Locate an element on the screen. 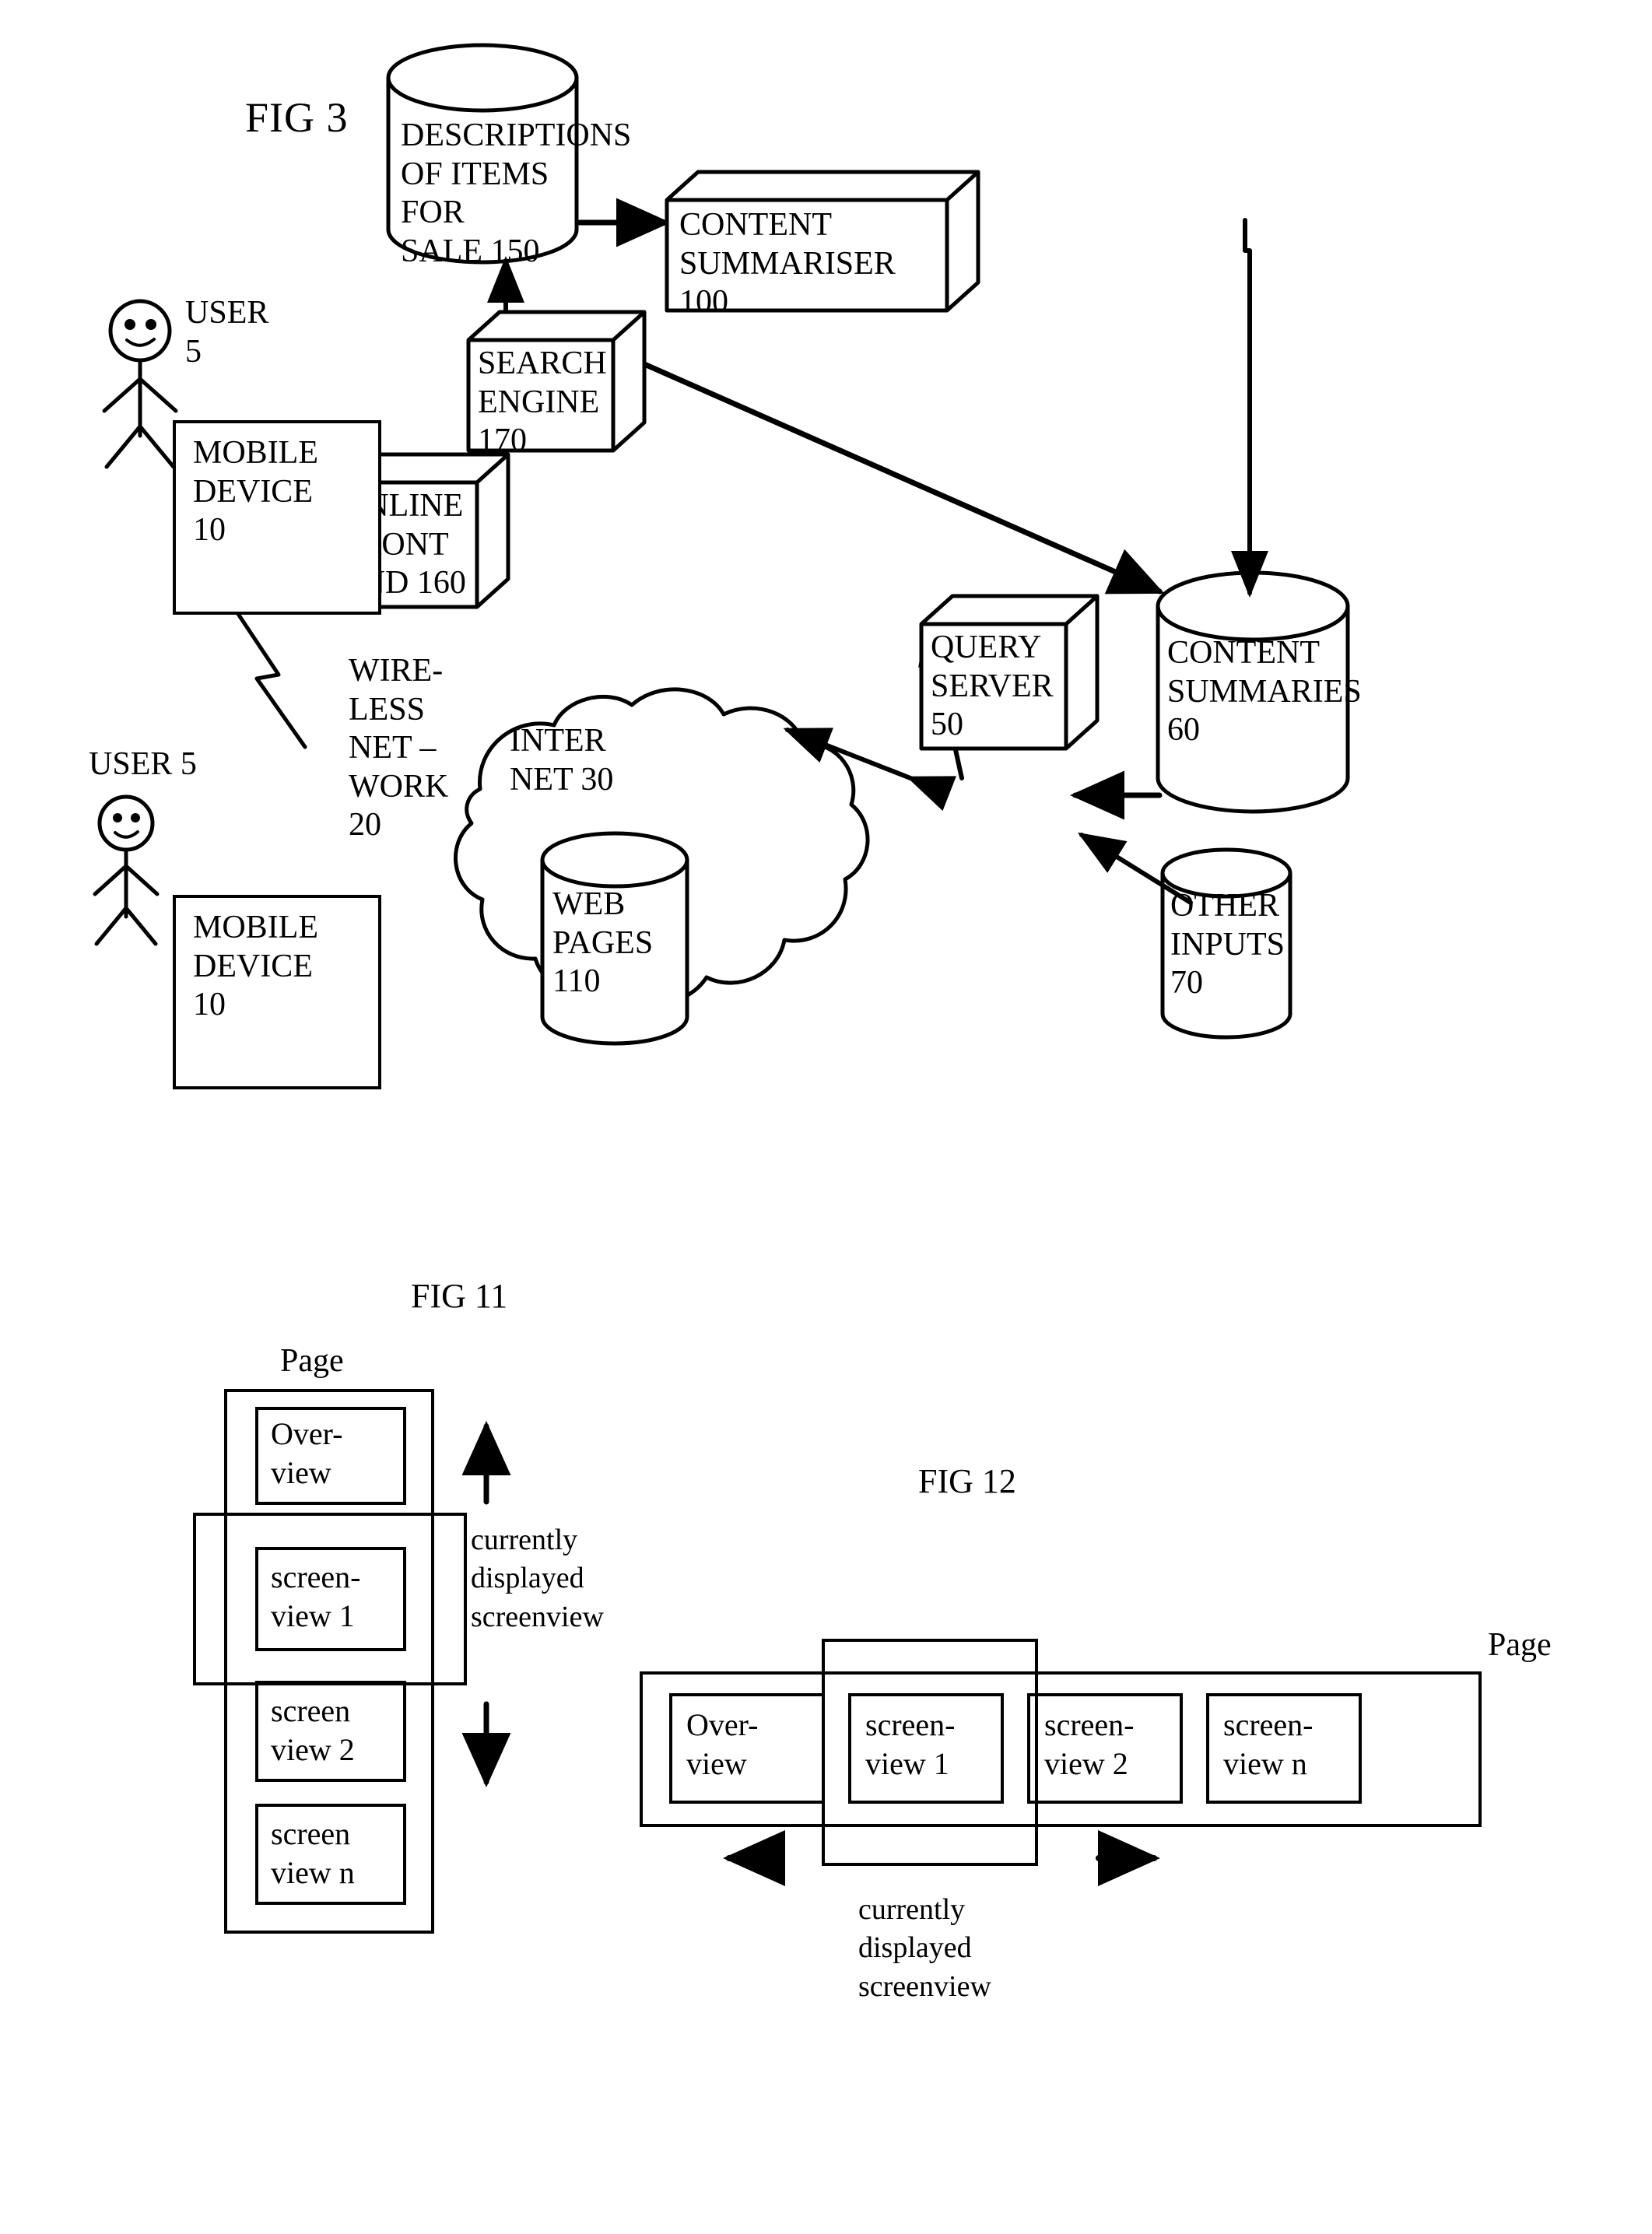 This screenshot has width=1652, height=2234. wireless-network-label: WIRE- LESS NET – WORK 20 is located at coordinates (399, 748).